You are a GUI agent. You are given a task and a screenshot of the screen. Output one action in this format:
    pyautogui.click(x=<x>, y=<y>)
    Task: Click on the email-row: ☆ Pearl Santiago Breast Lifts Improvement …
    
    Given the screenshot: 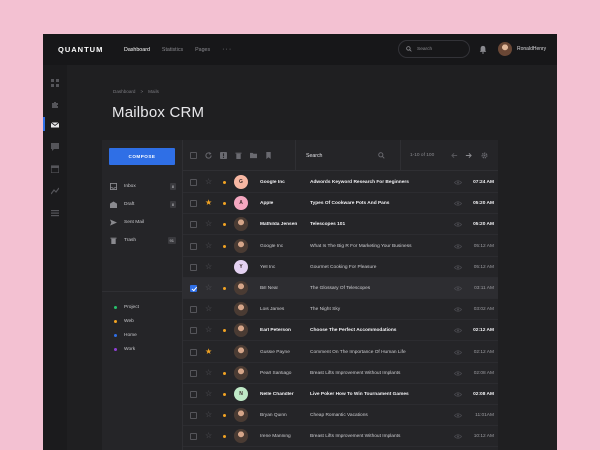 What is the action you would take?
    pyautogui.click(x=340, y=373)
    